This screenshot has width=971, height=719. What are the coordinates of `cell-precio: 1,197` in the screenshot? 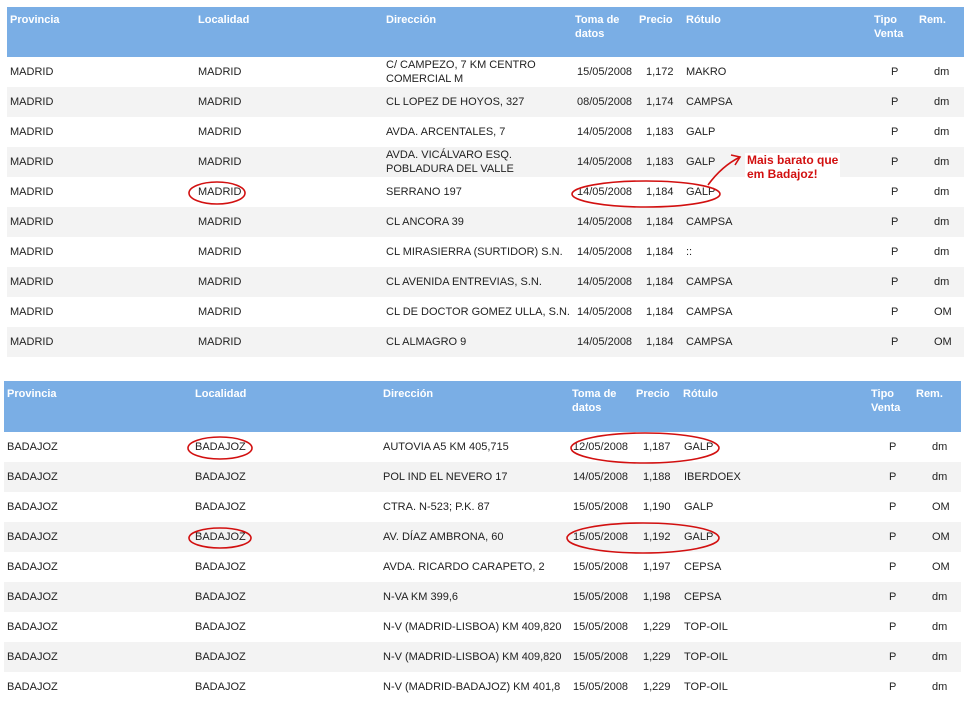 It's located at (657, 567).